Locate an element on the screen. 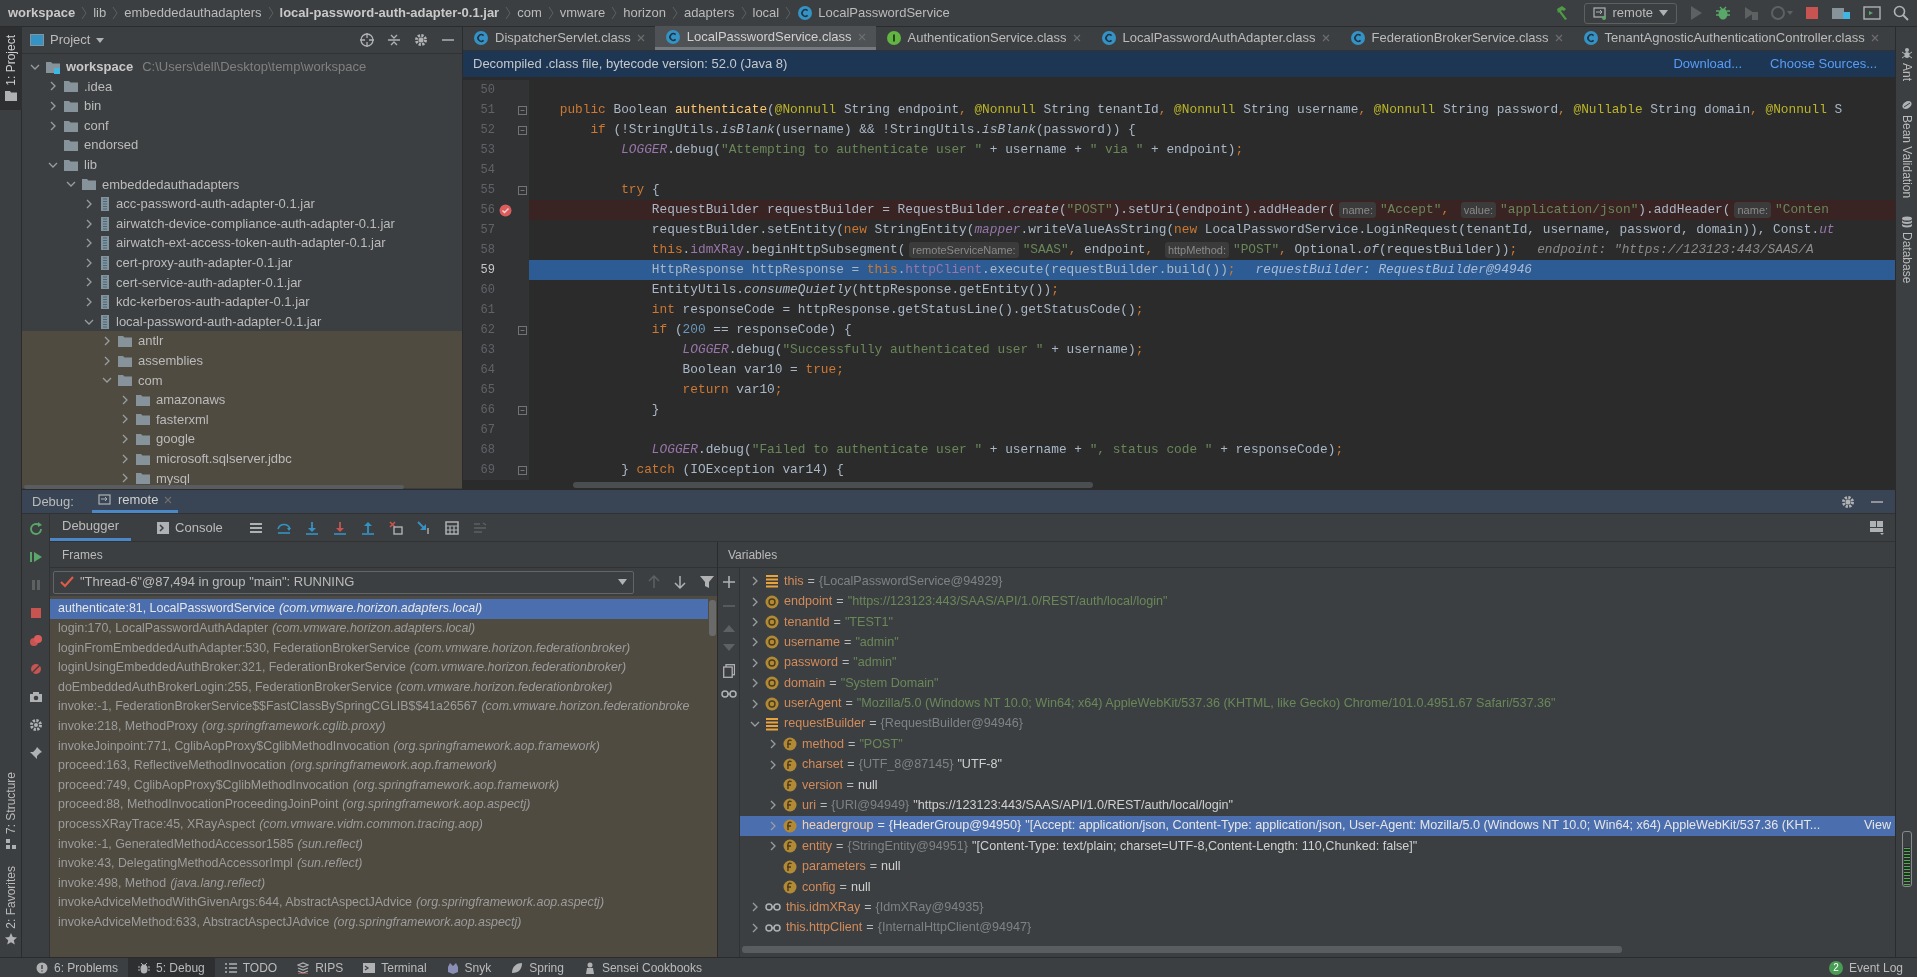 The width and height of the screenshot is (1917, 977). calculator-icon is located at coordinates (451, 527).